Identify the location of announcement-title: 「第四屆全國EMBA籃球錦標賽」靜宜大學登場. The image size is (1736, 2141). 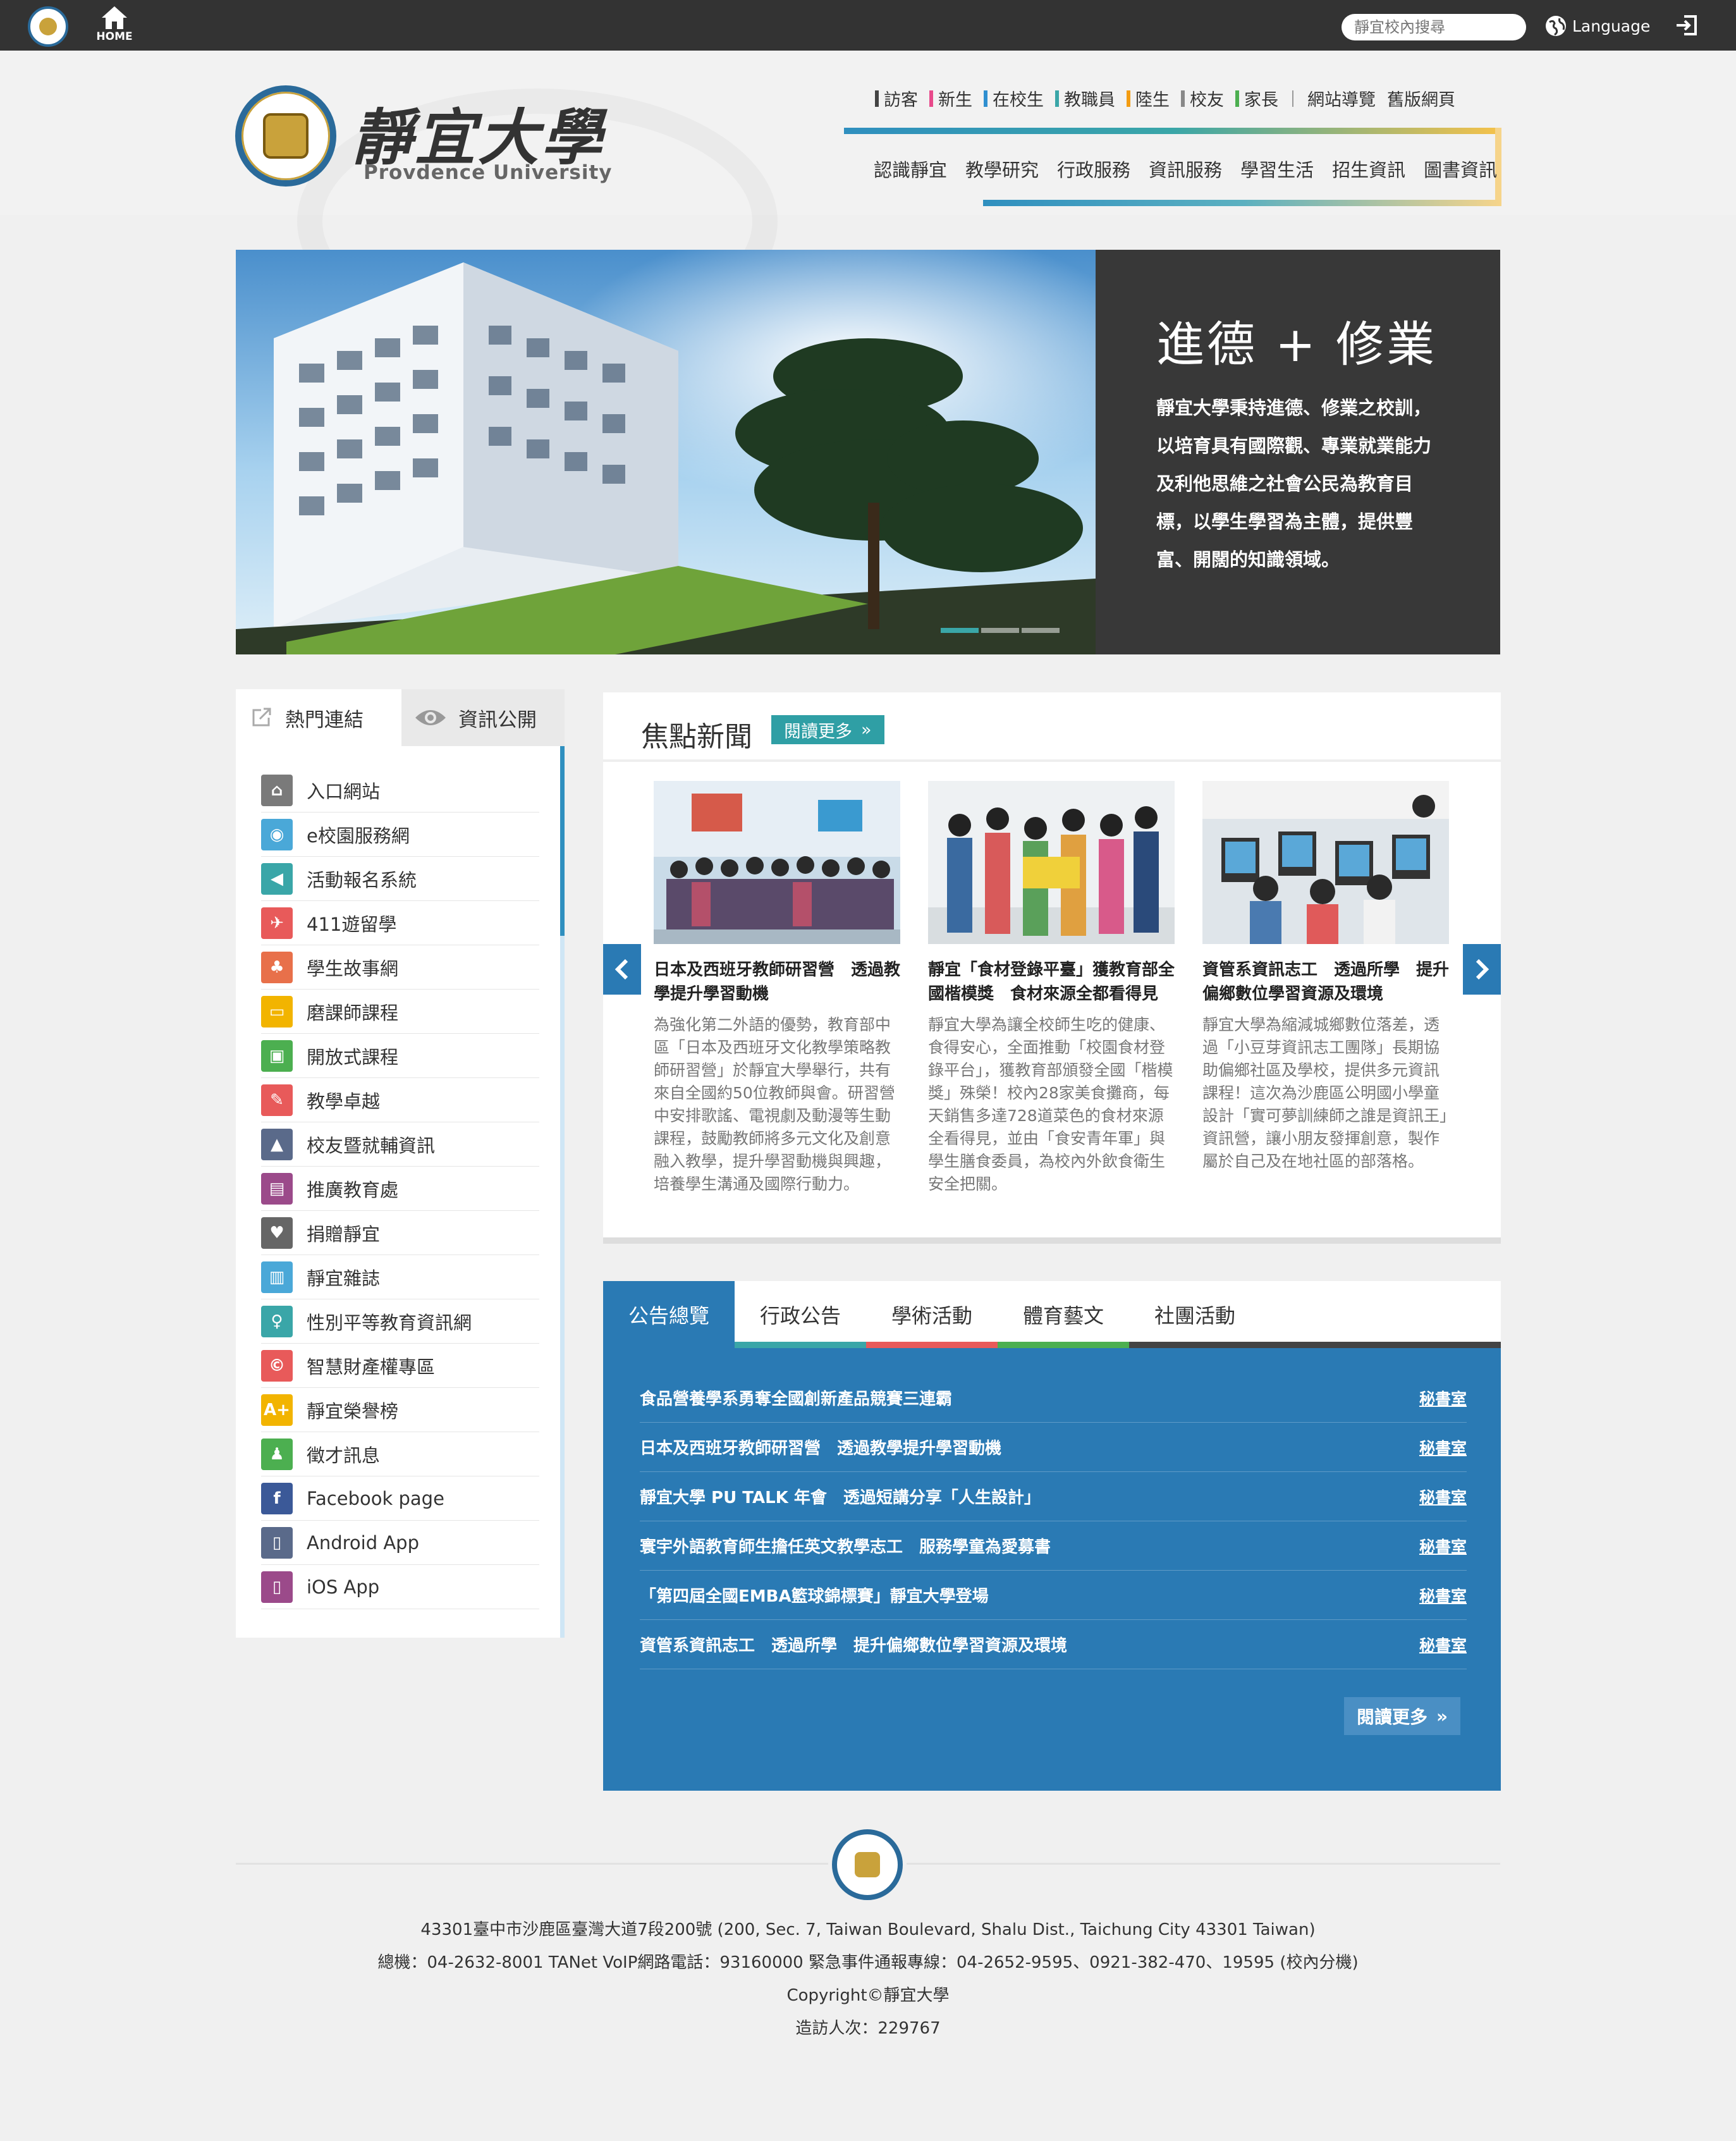
(814, 1595).